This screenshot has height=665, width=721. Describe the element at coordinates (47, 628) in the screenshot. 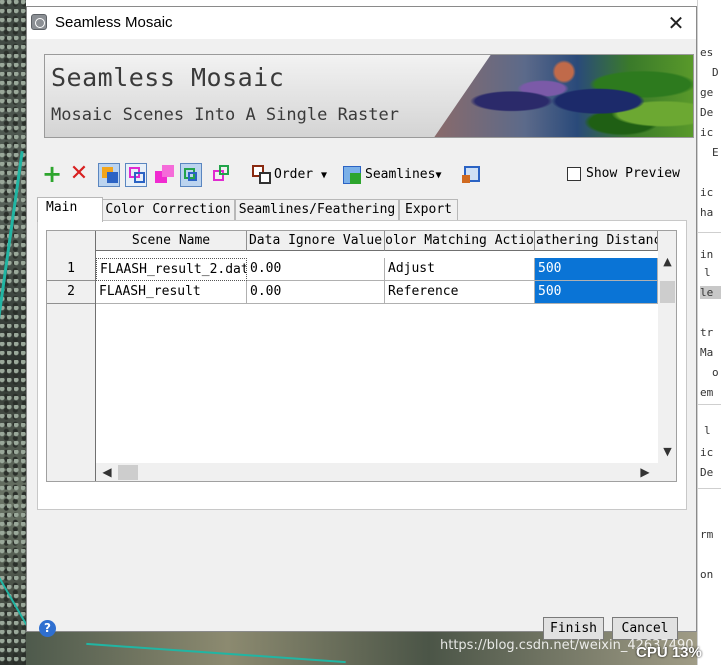

I see `help-icon: ?` at that location.